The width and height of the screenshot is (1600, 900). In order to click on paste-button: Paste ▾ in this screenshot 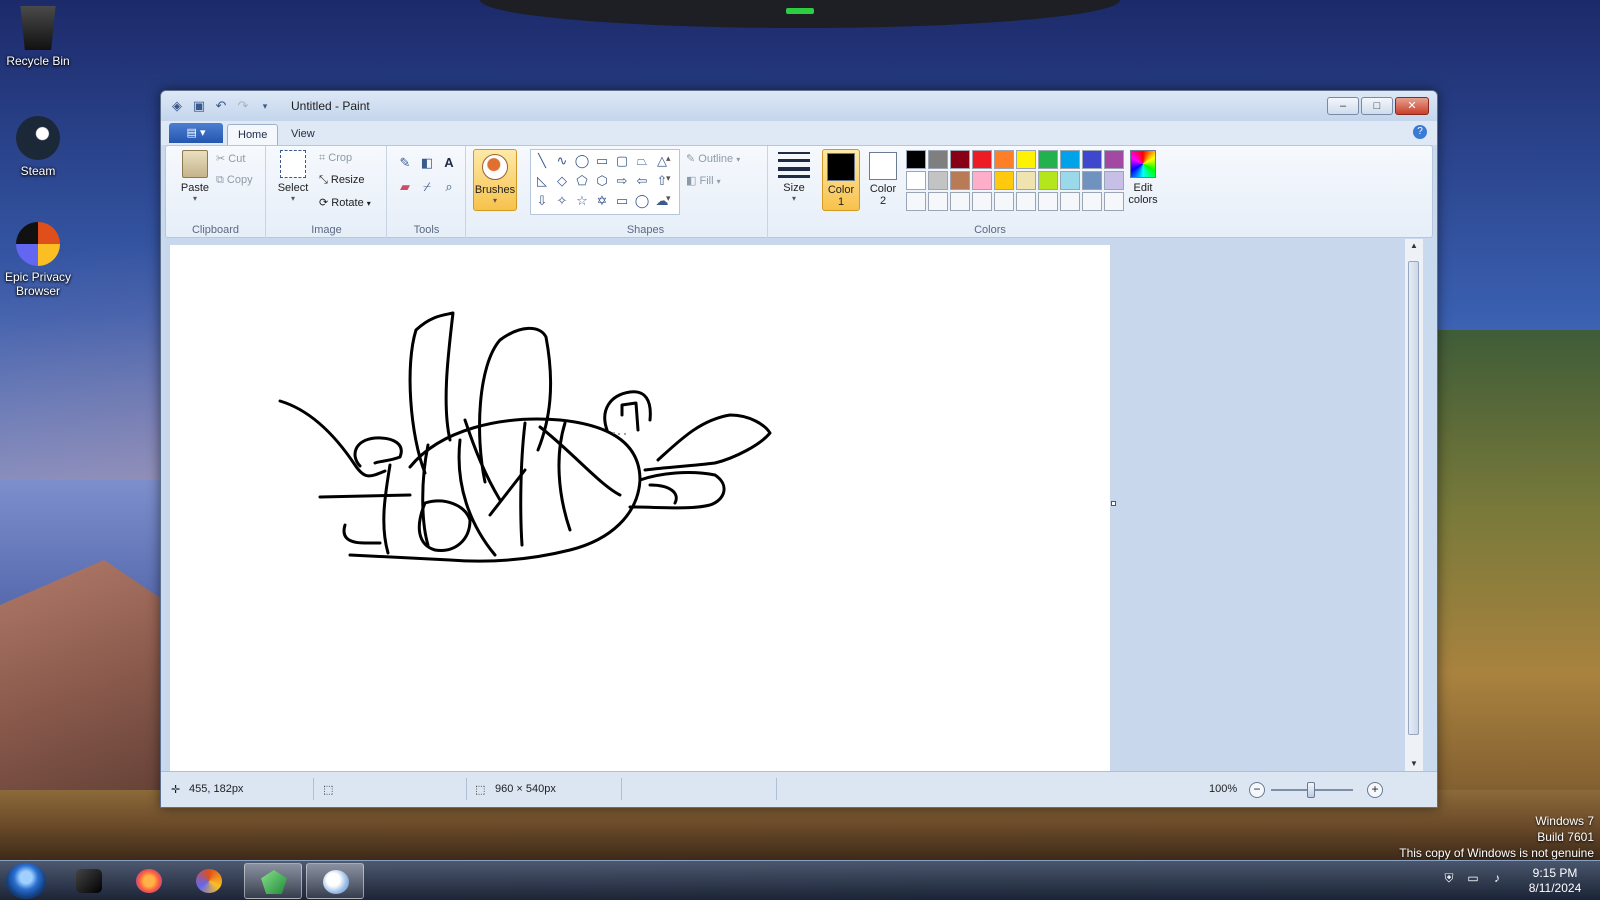, I will do `click(195, 176)`.